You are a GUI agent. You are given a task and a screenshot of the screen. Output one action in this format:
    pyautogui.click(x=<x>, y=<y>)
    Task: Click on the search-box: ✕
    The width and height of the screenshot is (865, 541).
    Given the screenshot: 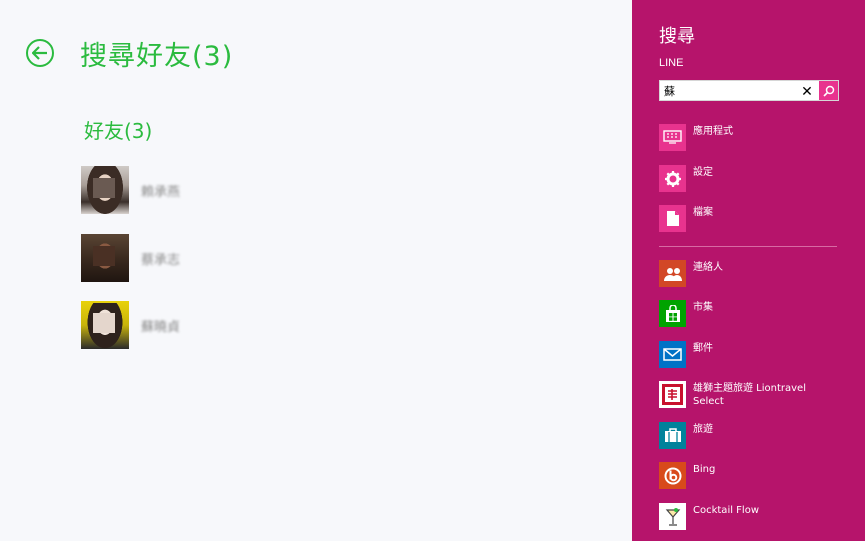 What is the action you would take?
    pyautogui.click(x=749, y=90)
    